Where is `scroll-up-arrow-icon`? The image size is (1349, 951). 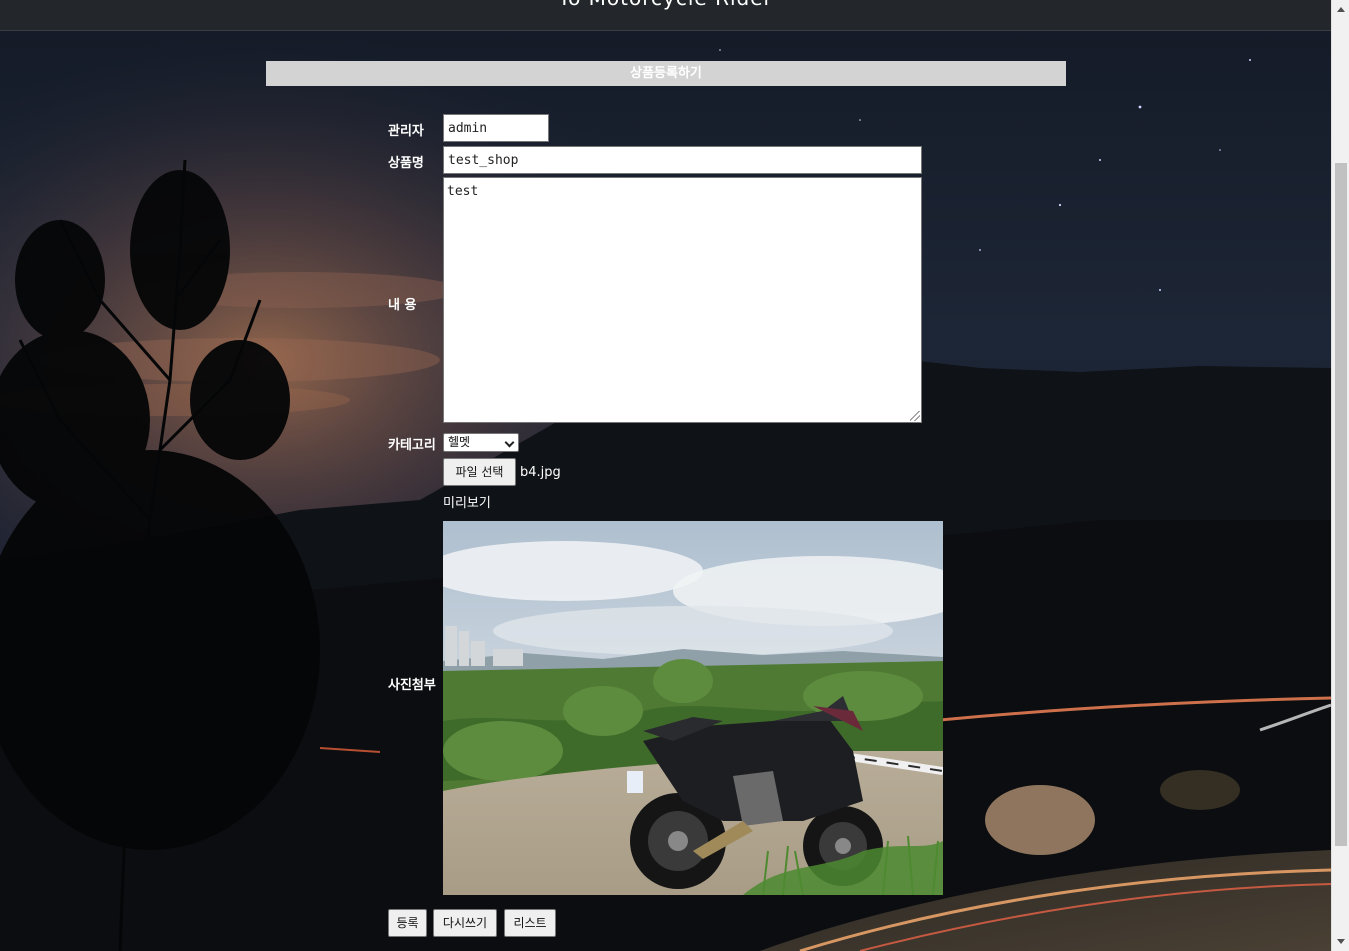
scroll-up-arrow-icon is located at coordinates (1341, 9).